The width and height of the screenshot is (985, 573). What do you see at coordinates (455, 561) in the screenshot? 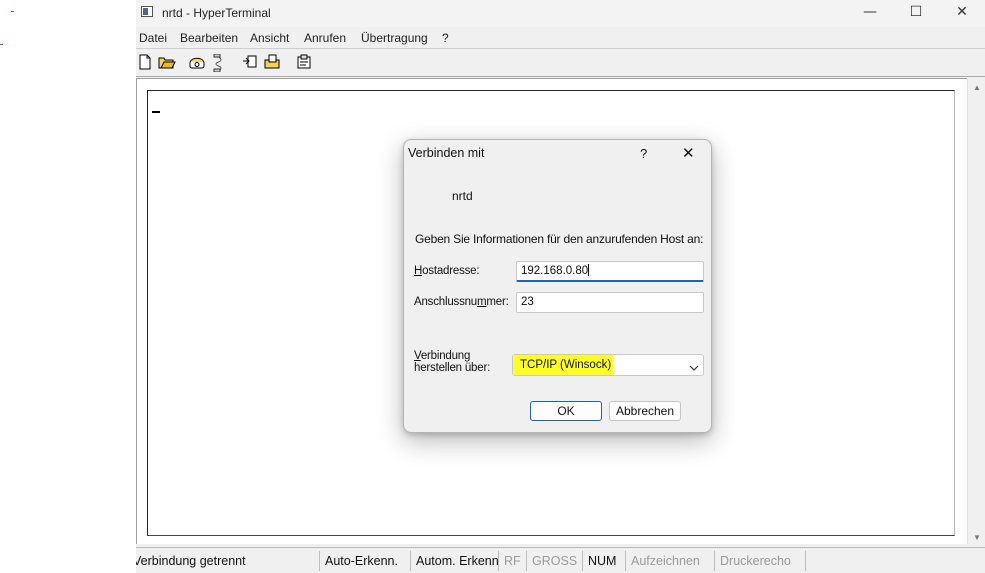
I see `status-autom-detect: Autom. Erkenn.` at bounding box center [455, 561].